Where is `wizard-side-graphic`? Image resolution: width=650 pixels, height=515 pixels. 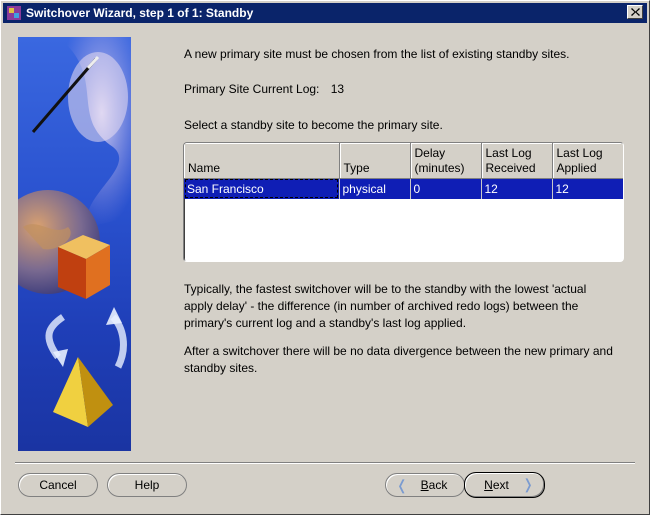 wizard-side-graphic is located at coordinates (74, 244).